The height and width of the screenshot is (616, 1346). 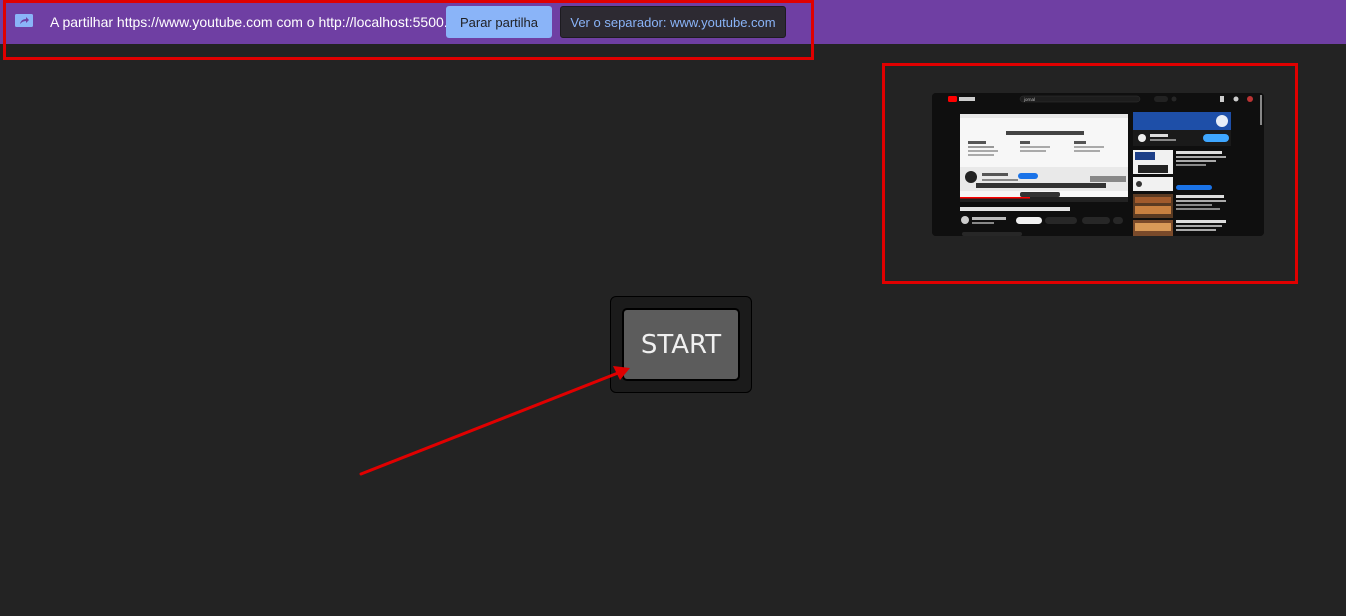 I want to click on start-button: START, so click(x=681, y=344).